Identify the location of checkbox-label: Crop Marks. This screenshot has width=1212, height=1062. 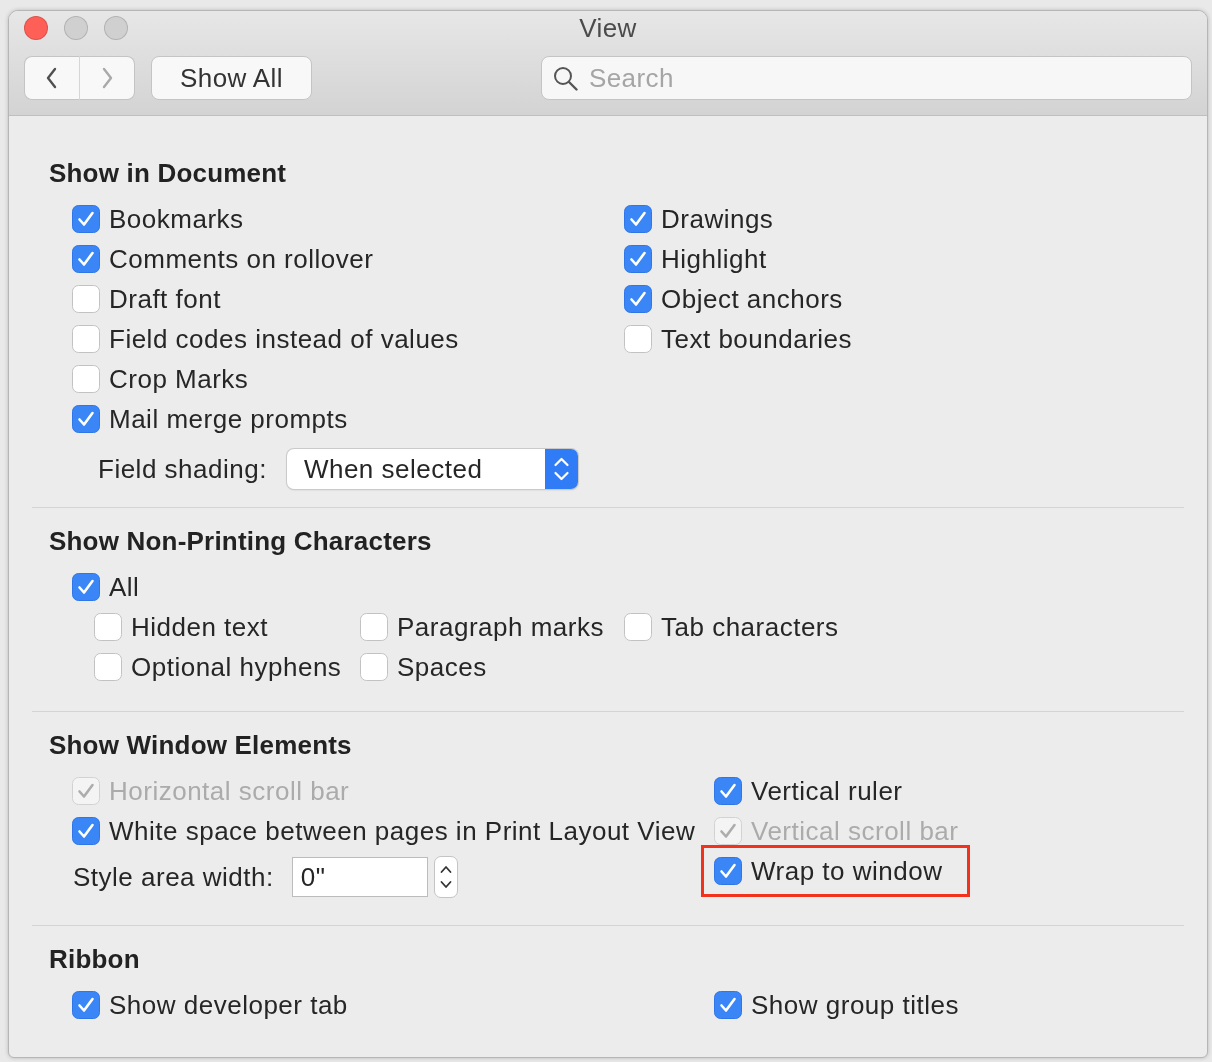
(179, 379).